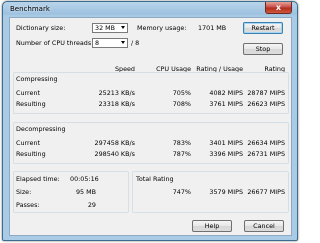 This screenshot has width=320, height=243. Describe the element at coordinates (181, 154) in the screenshot. I see `cpu-usage-value: 787%` at that location.